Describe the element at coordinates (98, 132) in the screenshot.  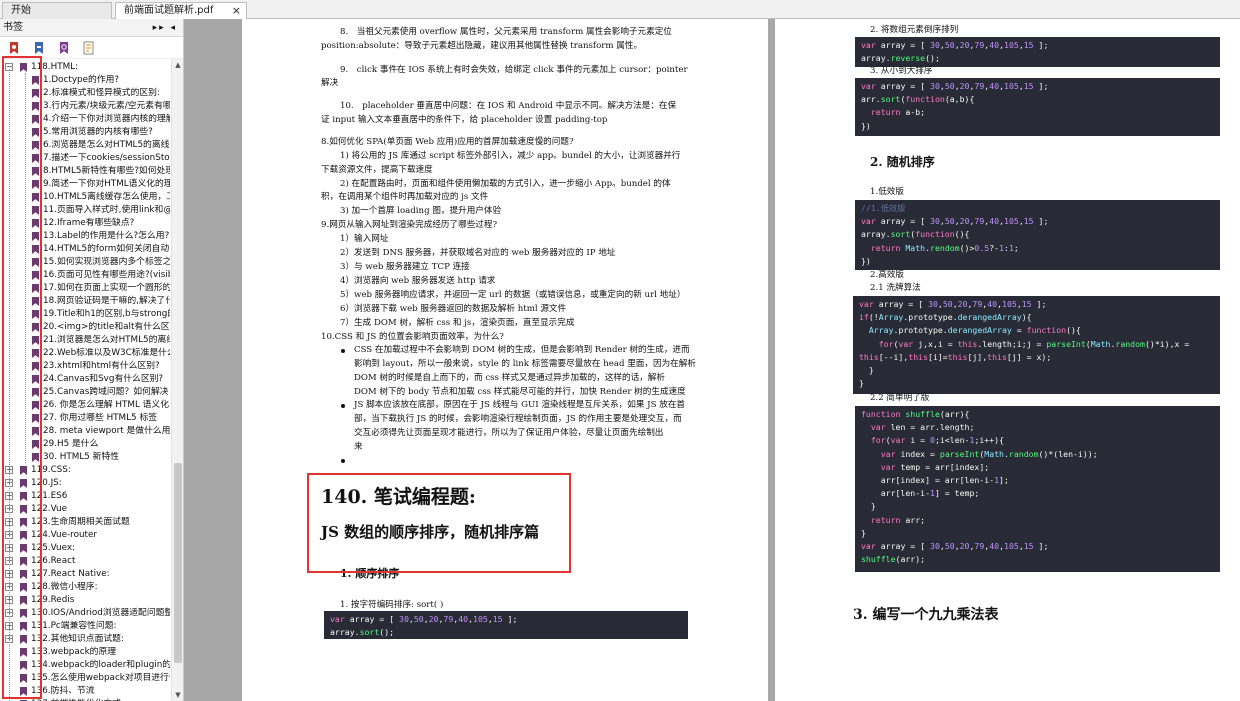
I see `bookmark-label: 5.常用浏览器的内核有哪些?` at that location.